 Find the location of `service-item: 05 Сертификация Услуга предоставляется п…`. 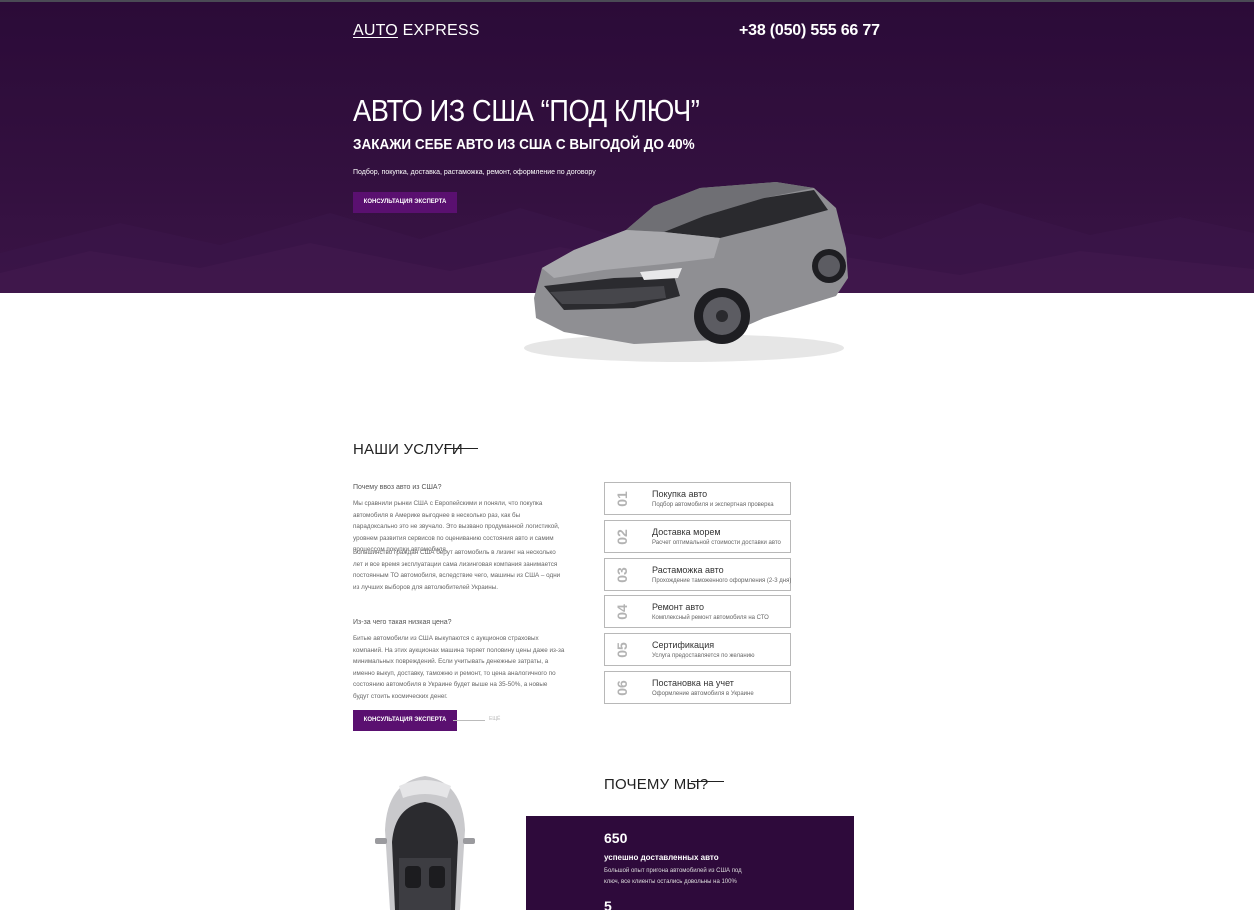

service-item: 05 Сертификация Услуга предоставляется п… is located at coordinates (697, 649).